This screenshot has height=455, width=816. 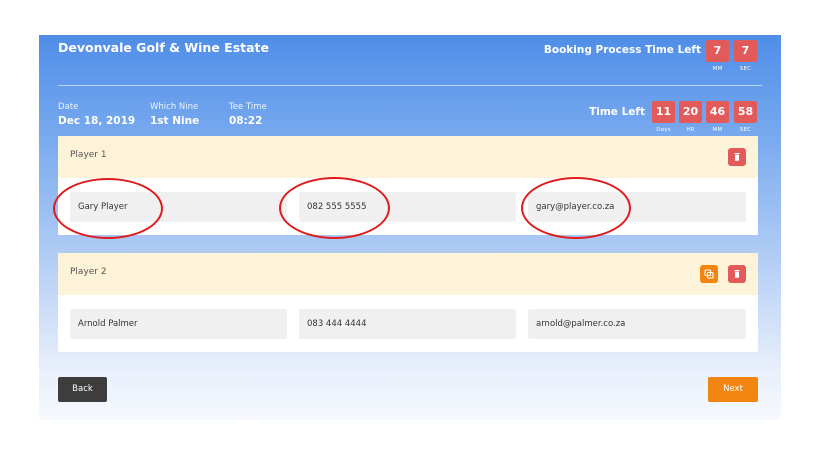 I want to click on date-label: Date, so click(x=68, y=107).